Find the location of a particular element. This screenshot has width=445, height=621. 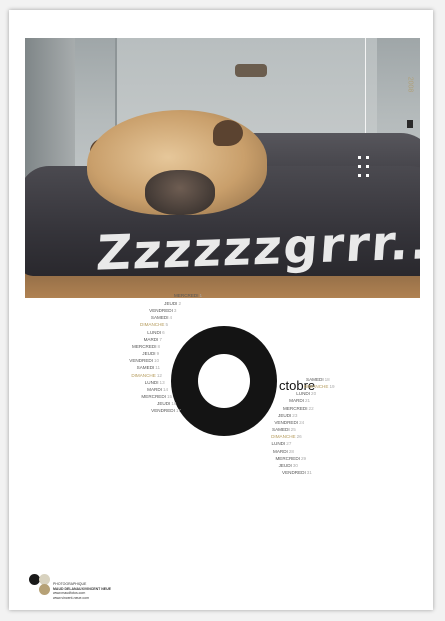

calendar-day: LUNDI20 is located at coordinates (306, 394).